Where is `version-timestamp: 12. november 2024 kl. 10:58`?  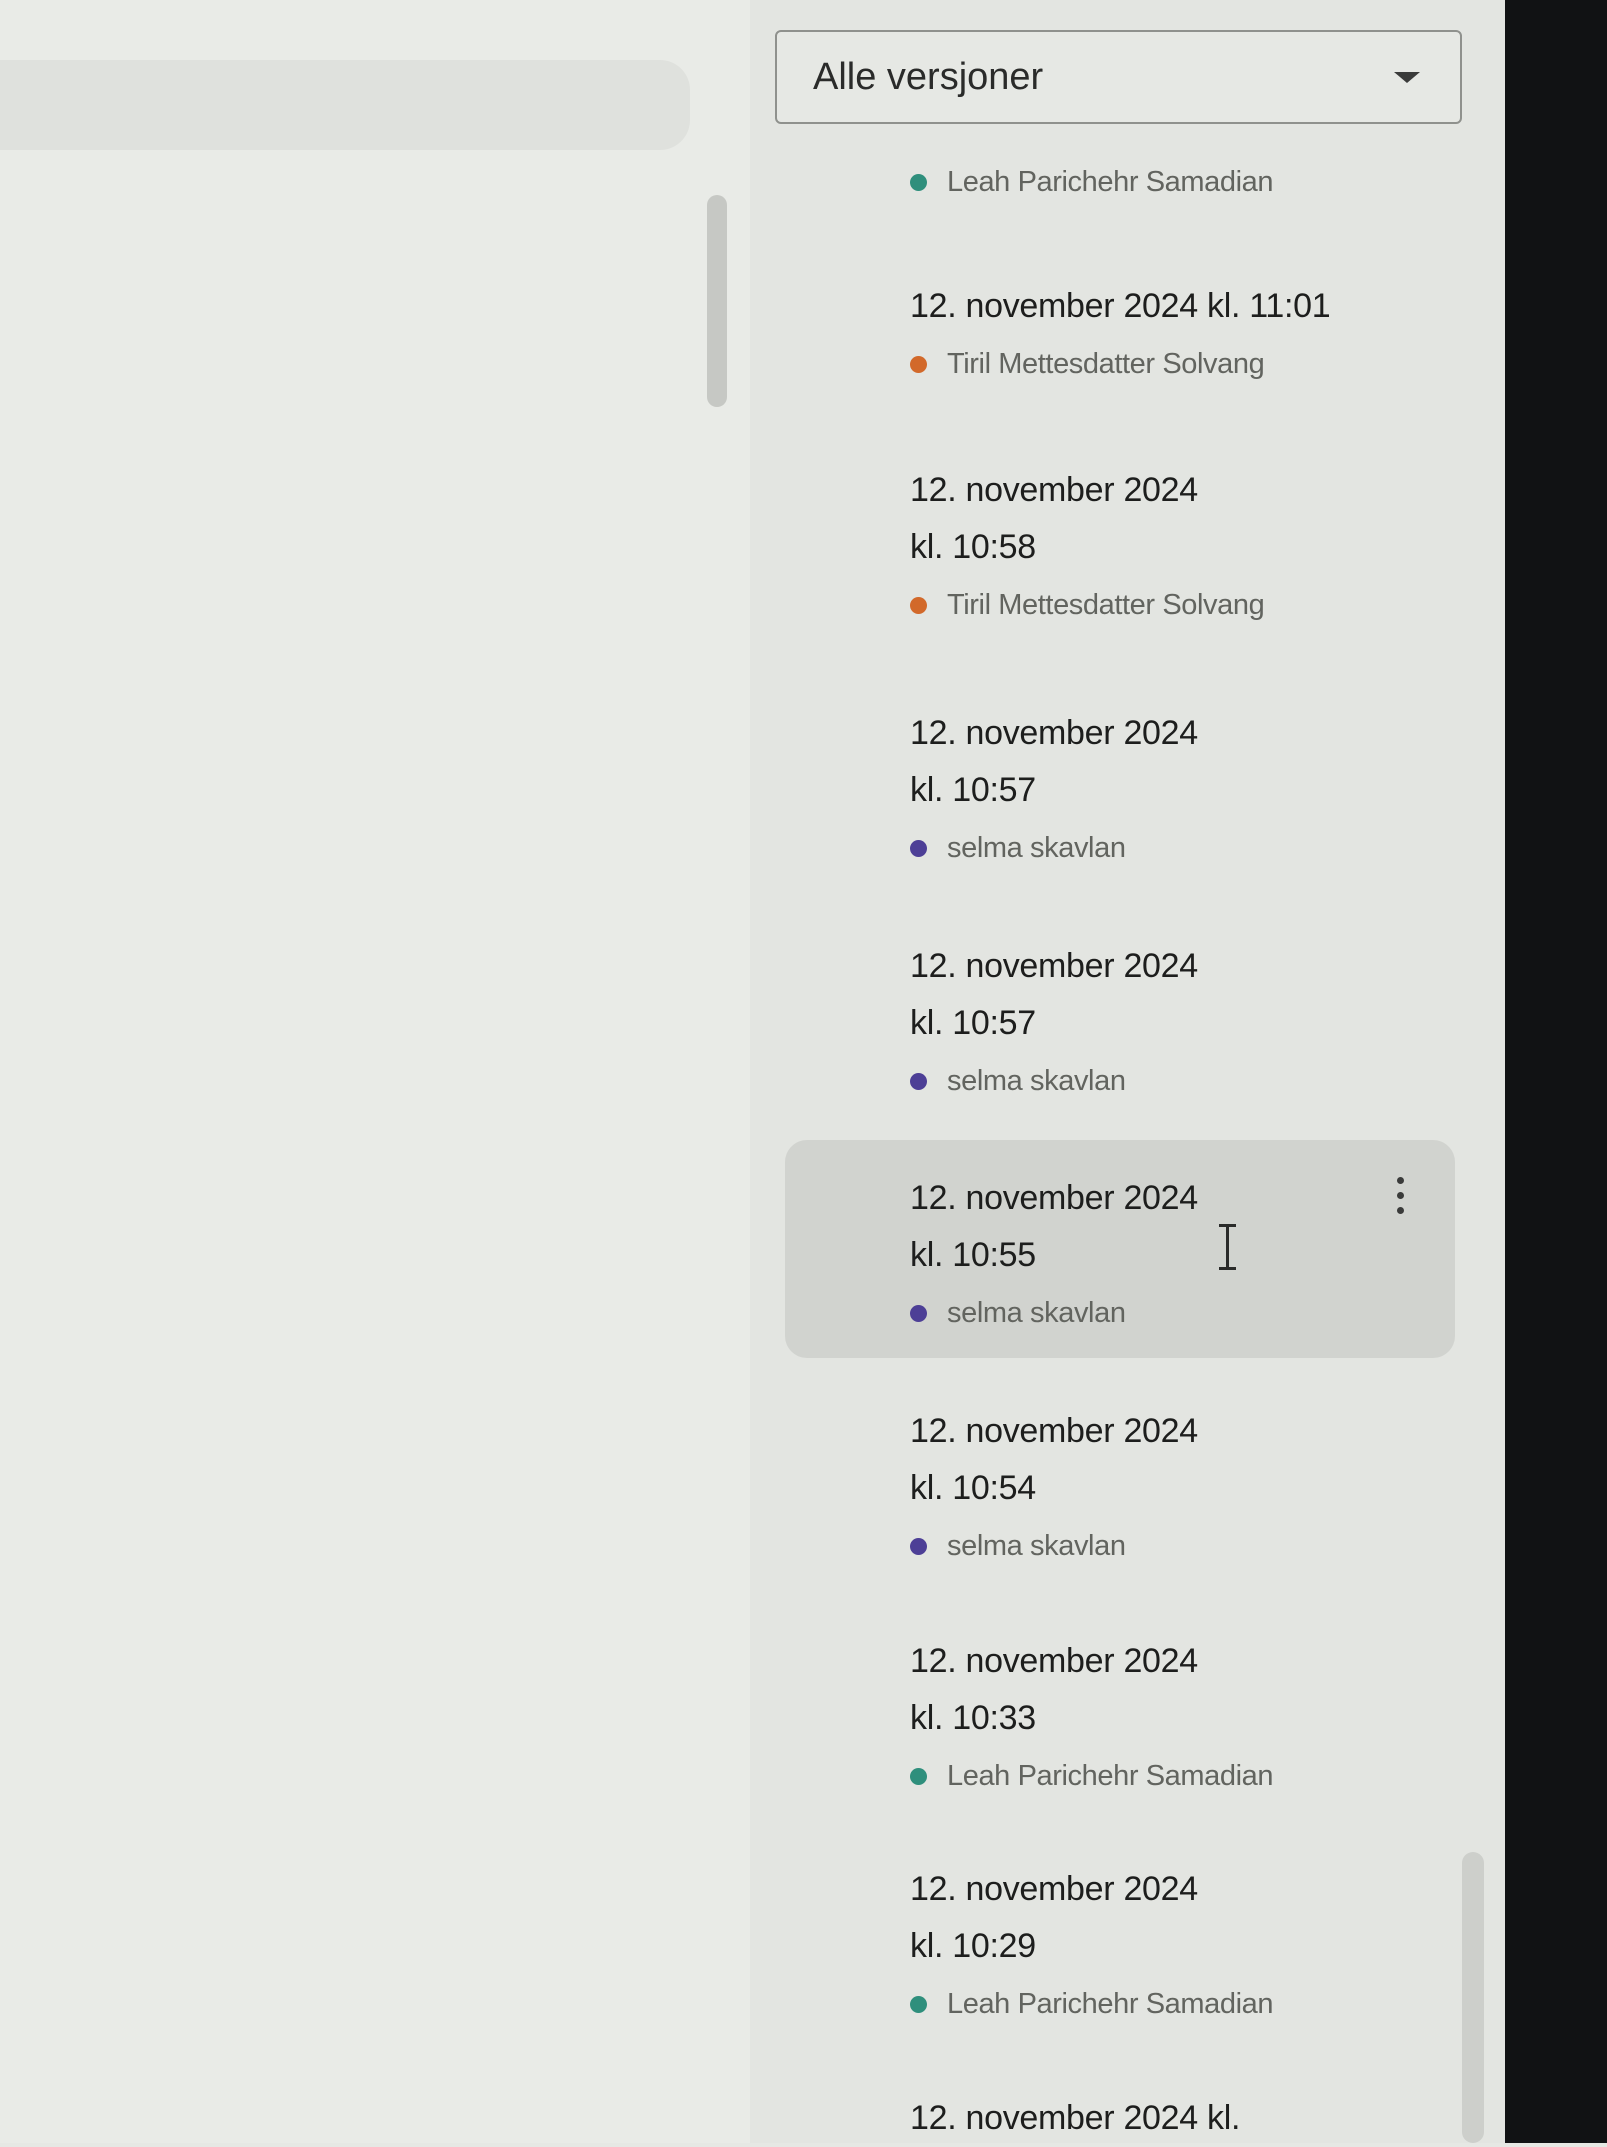
version-timestamp: 12. november 2024 kl. 10:58 is located at coordinates (1054, 518).